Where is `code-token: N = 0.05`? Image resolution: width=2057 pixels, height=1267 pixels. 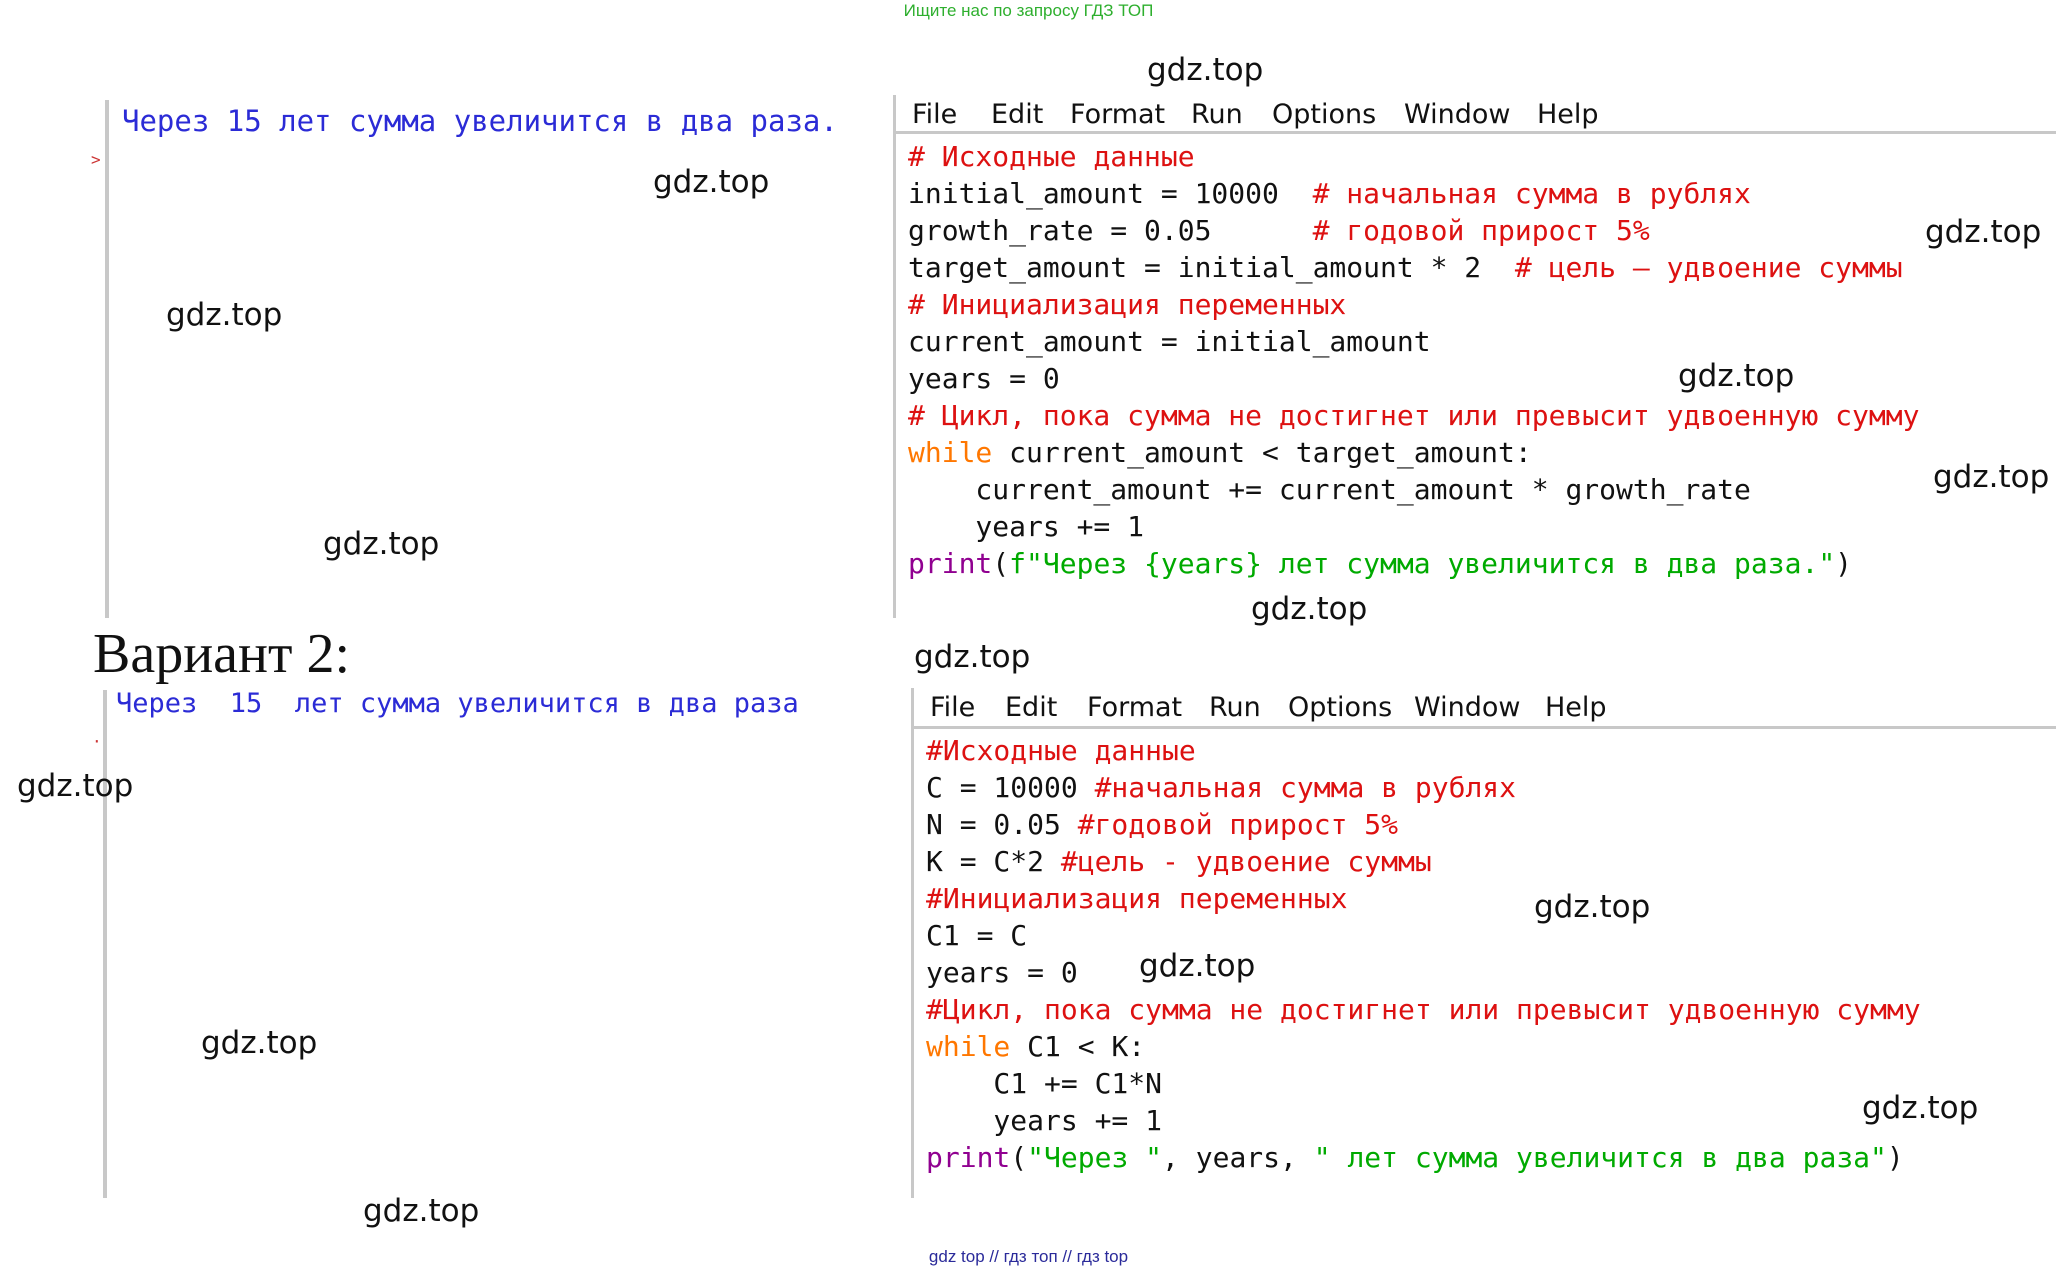 code-token: N = 0.05 is located at coordinates (1002, 824).